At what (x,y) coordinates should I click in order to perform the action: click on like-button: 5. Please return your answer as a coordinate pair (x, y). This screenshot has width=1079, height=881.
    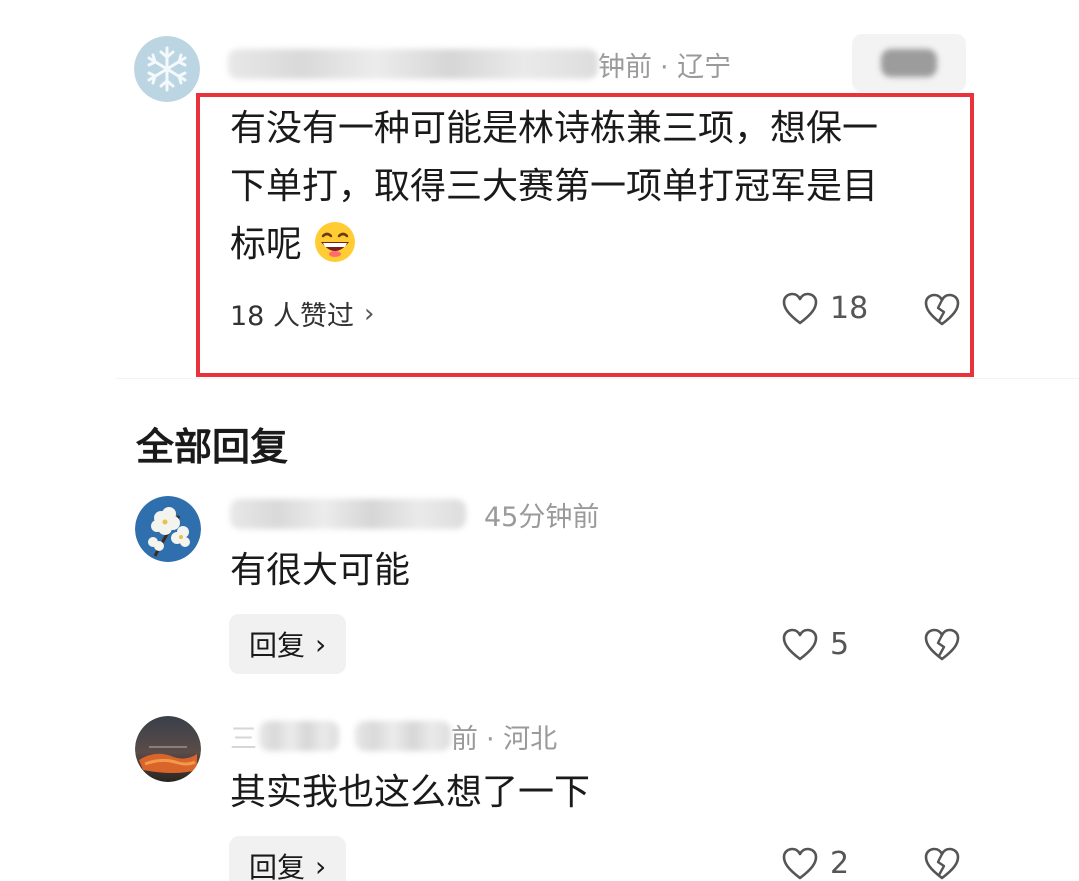
    Looking at the image, I should click on (815, 644).